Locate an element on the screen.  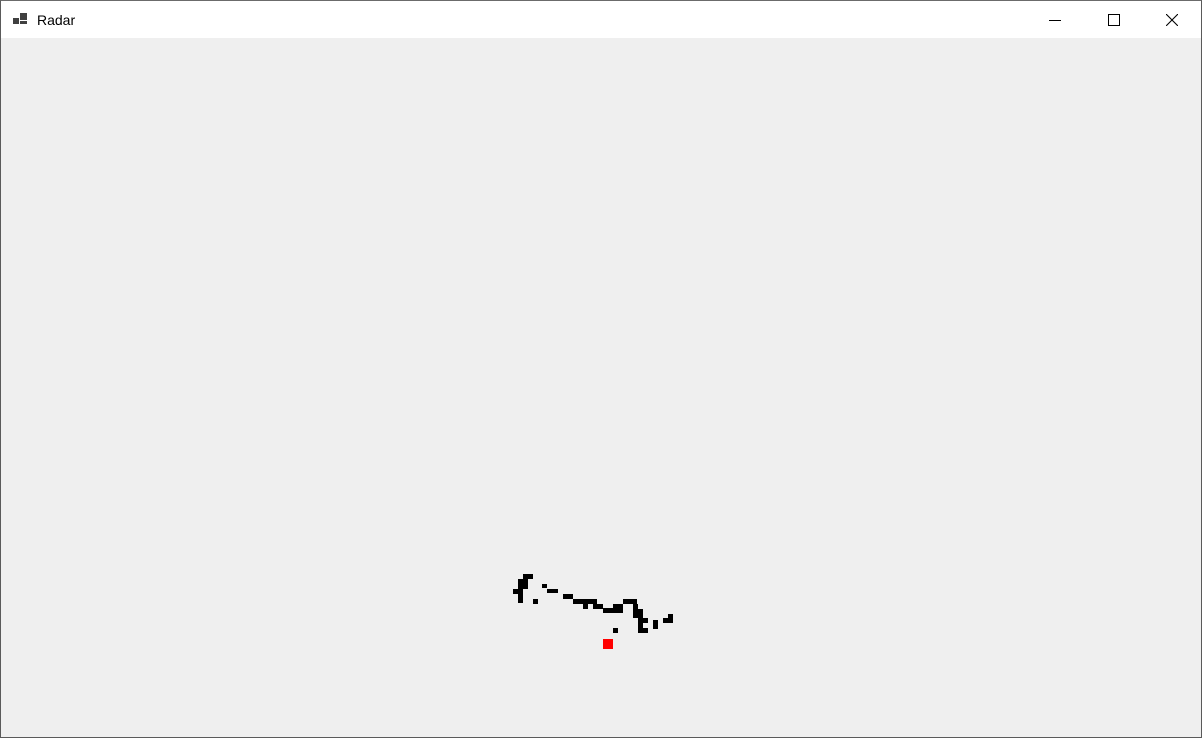
radar-canvas is located at coordinates (593, 611).